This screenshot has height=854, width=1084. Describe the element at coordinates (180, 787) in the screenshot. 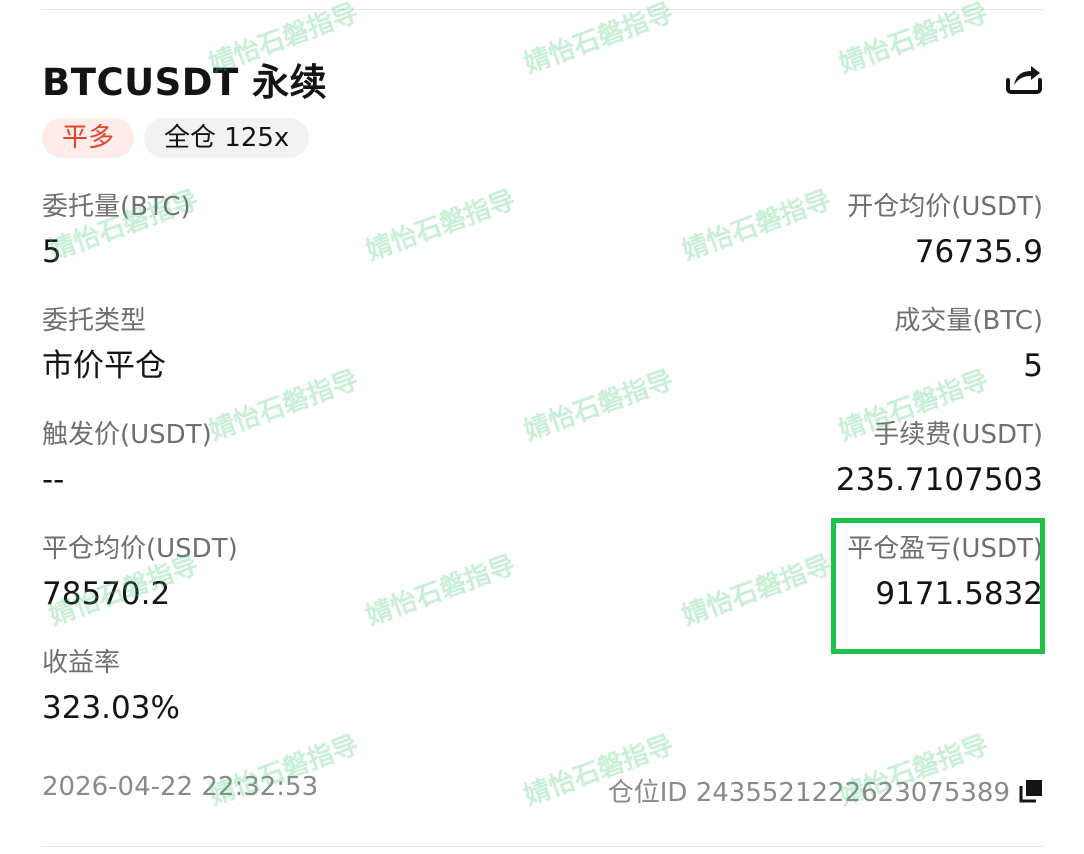

I see `order-timestamp: 2026-04-22 22:32:53` at that location.